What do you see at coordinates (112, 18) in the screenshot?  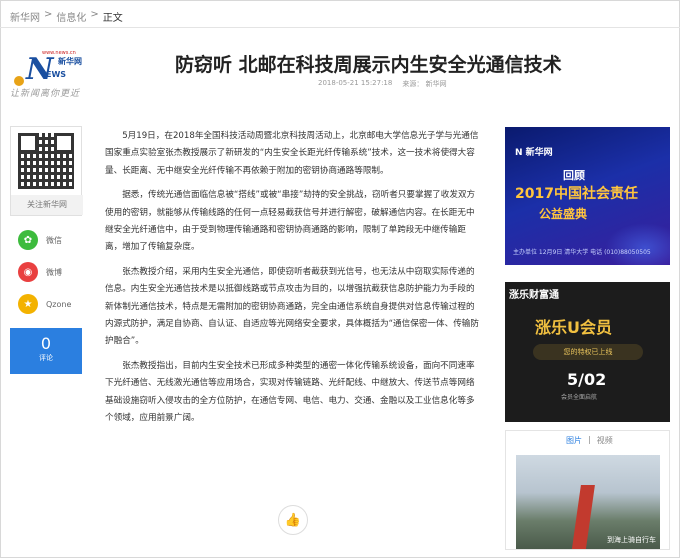 I see `breadcrumb-current: 正文` at bounding box center [112, 18].